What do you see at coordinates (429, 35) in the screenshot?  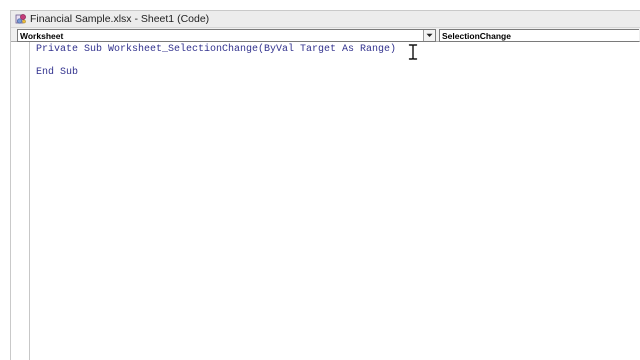 I see `chevron-down-icon` at bounding box center [429, 35].